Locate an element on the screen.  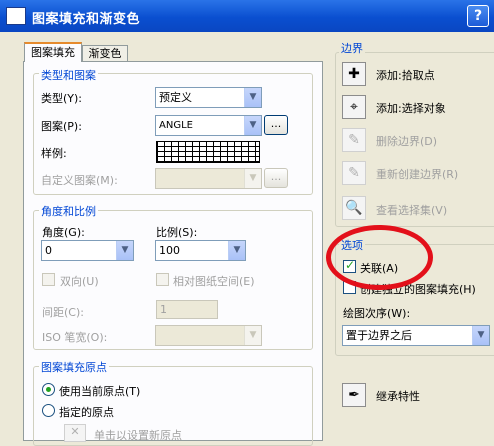
inherit-properties-icon: ✒ is located at coordinates (354, 395).